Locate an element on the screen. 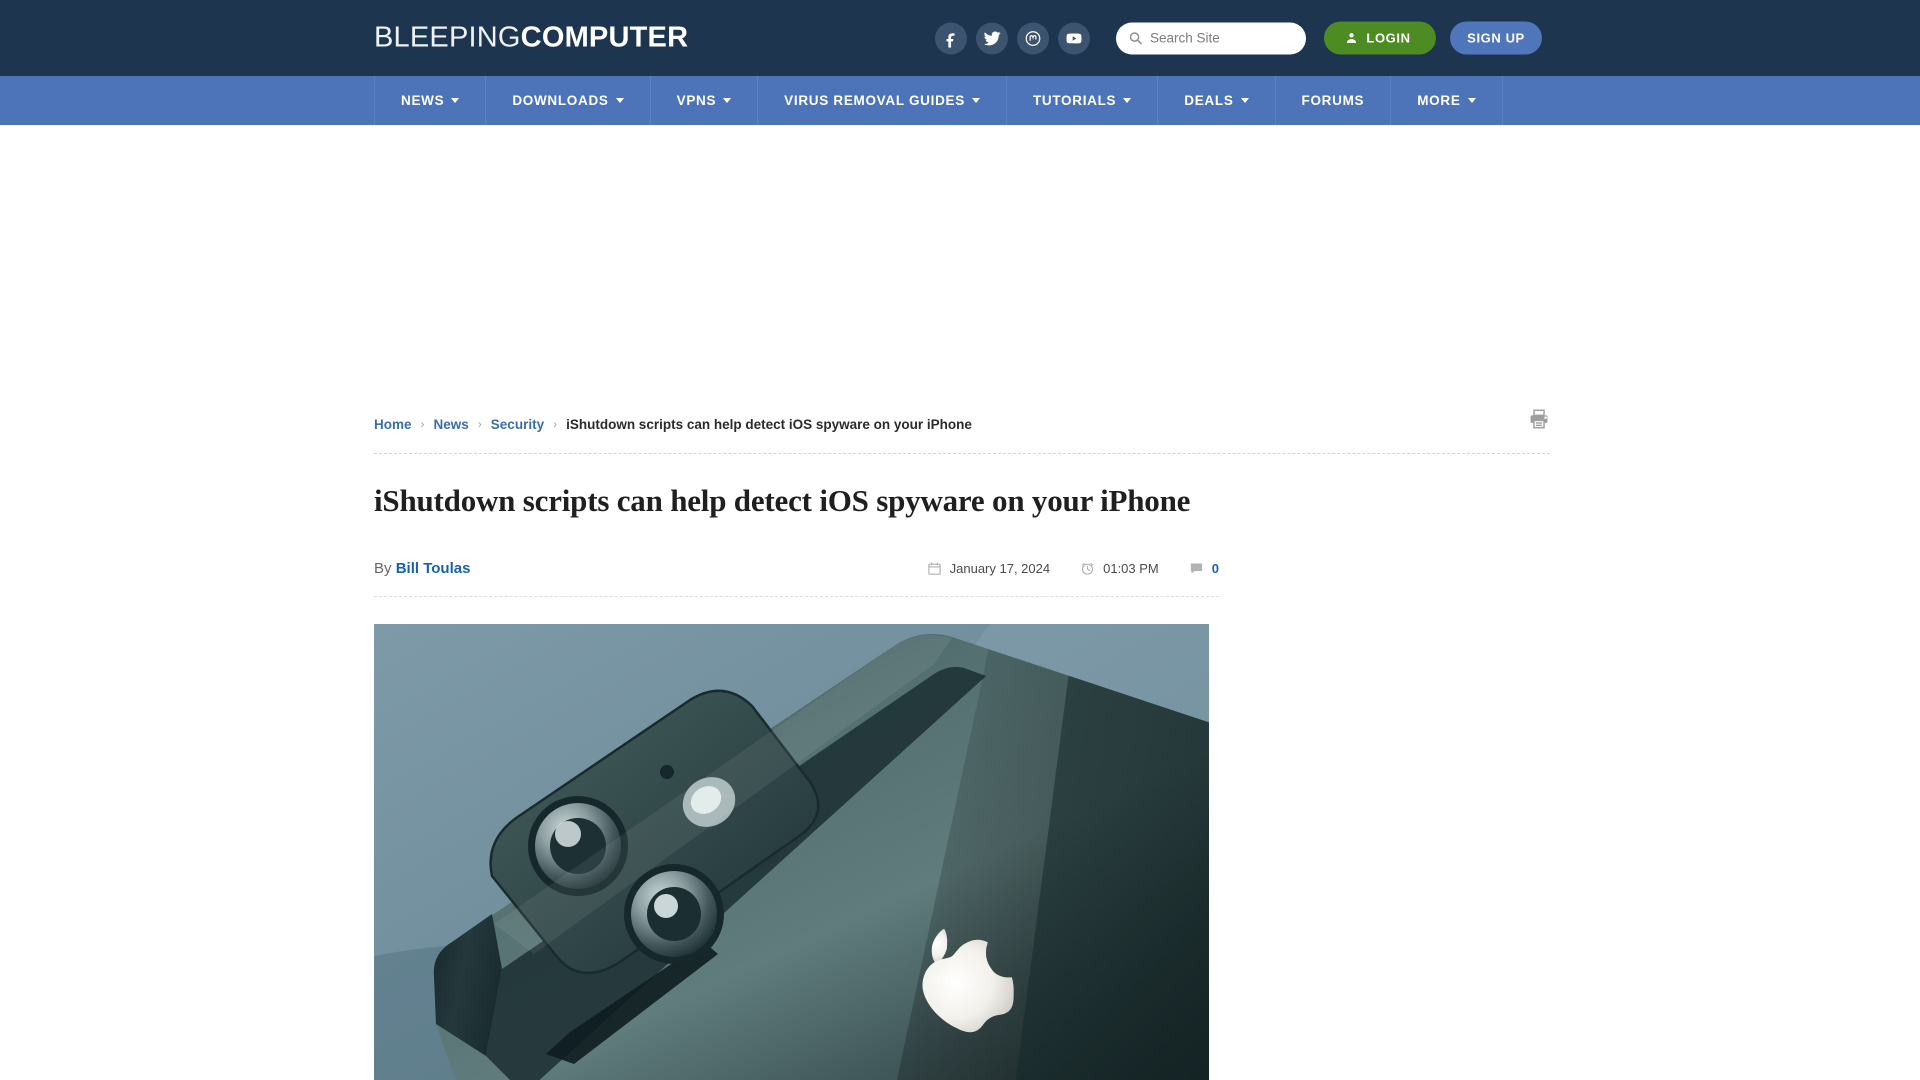 Image resolution: width=1920 pixels, height=1080 pixels. login-button: LOGIN is located at coordinates (1380, 38).